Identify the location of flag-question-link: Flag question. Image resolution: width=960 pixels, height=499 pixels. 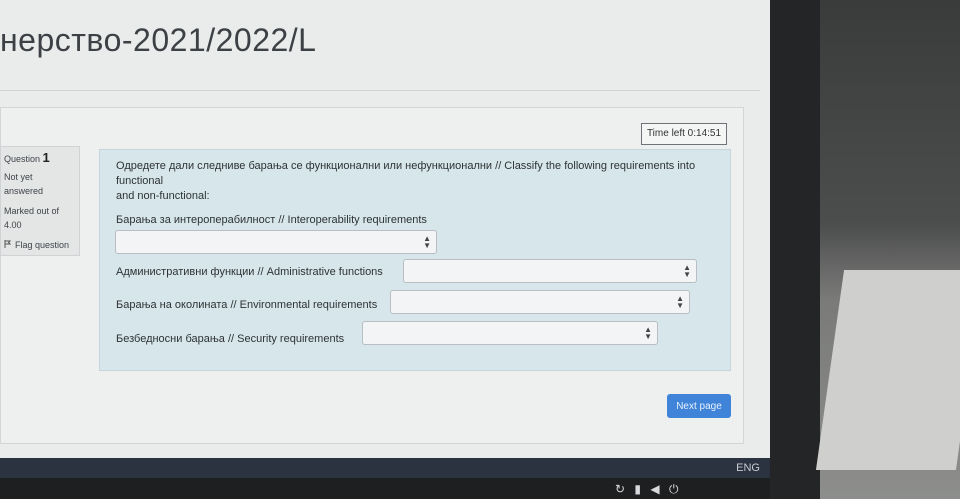
(36, 245).